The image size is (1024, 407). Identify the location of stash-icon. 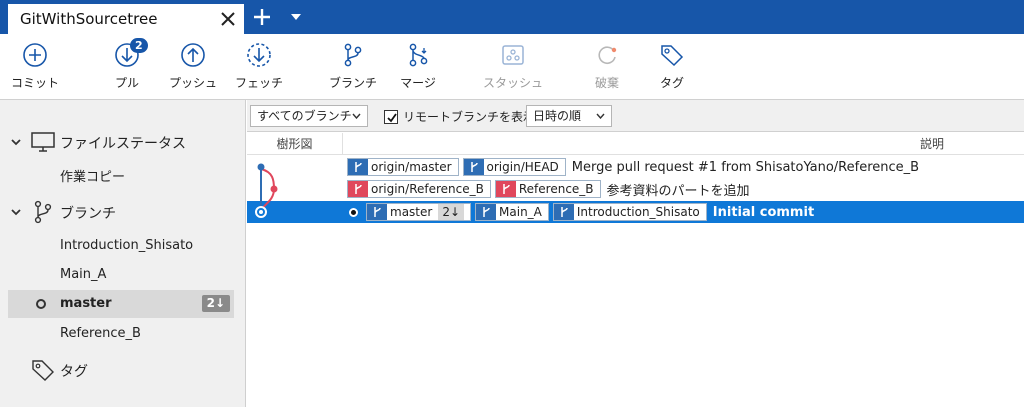
(513, 55).